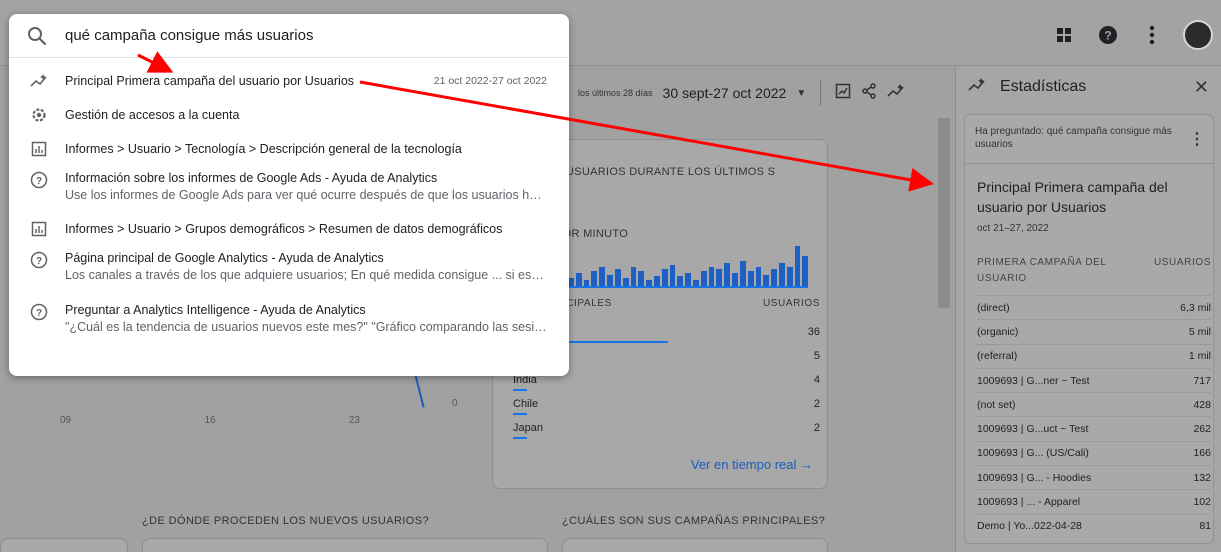 The height and width of the screenshot is (552, 1221). I want to click on table-row: (direct) 6,3 mil, so click(1094, 307).